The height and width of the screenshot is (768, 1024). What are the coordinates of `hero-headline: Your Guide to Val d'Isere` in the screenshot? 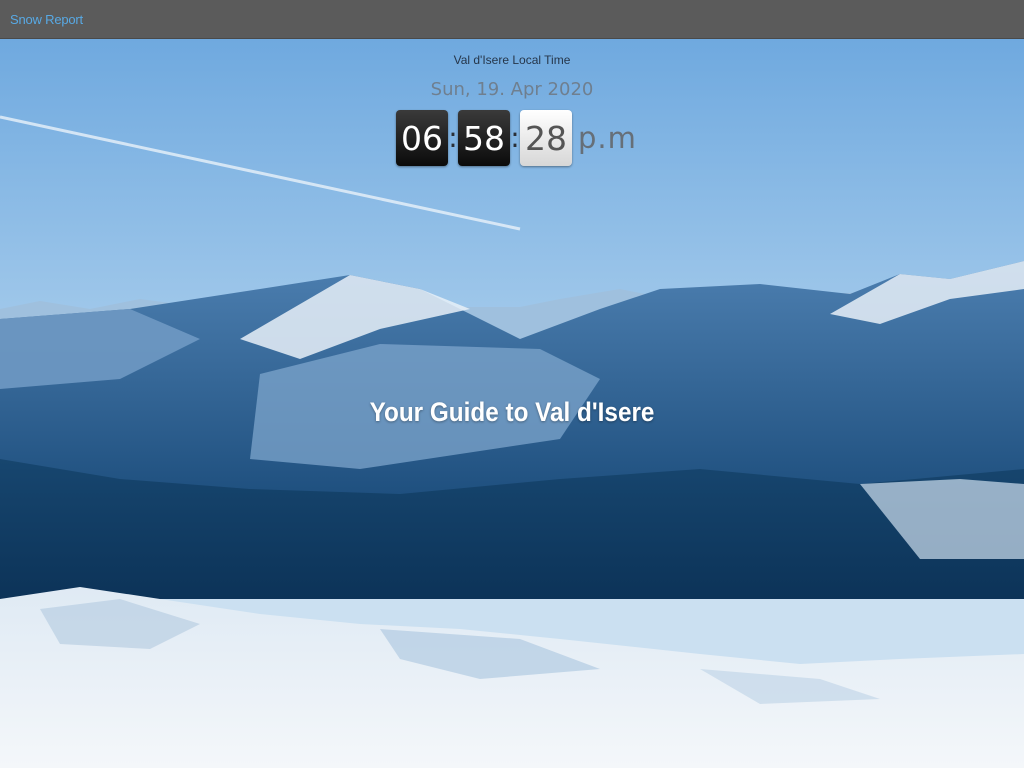 It's located at (512, 412).